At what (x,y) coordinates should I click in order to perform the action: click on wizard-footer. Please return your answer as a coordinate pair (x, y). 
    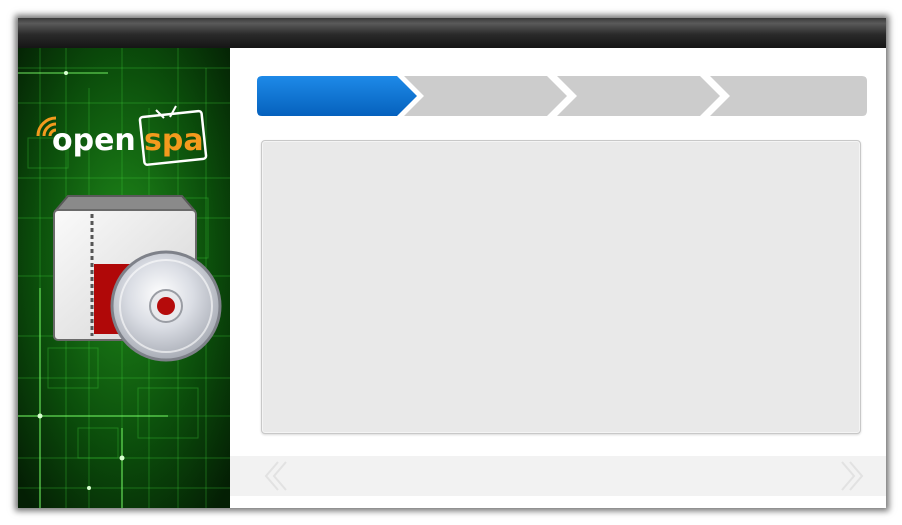
    Looking at the image, I should click on (558, 476).